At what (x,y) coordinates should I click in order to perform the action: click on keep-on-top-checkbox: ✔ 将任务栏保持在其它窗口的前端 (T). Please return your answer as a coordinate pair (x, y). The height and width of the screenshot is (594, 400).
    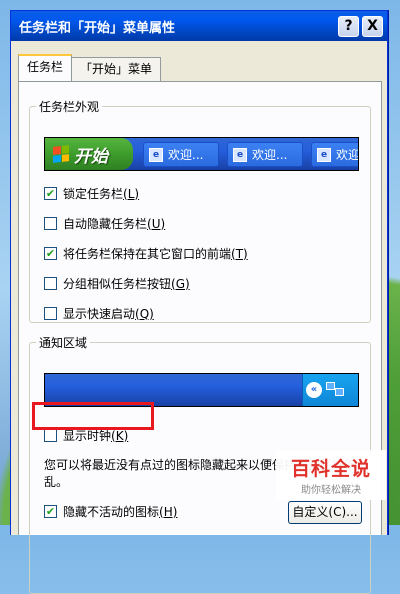
    Looking at the image, I should click on (146, 253).